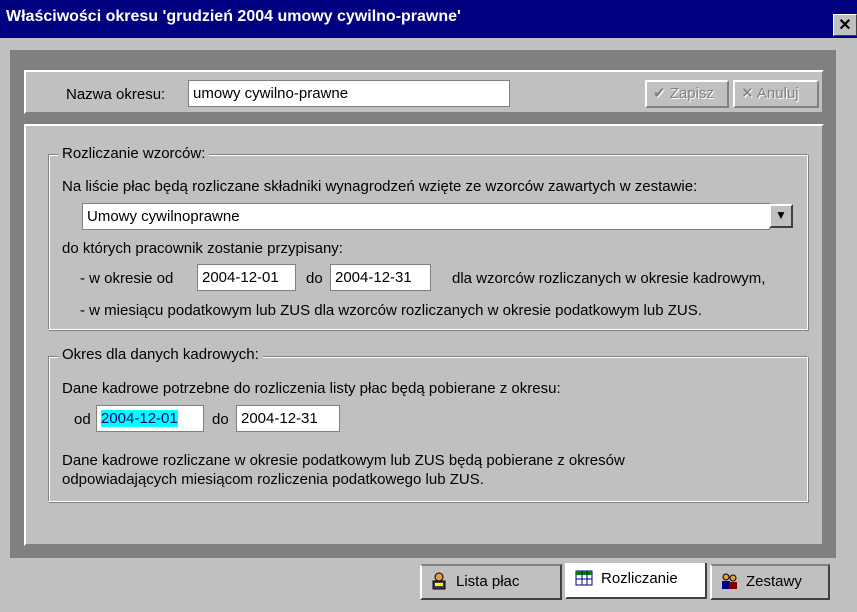 The height and width of the screenshot is (612, 857). What do you see at coordinates (426, 216) in the screenshot?
I see `zestaw-select: Umowy cywilnoprawne` at bounding box center [426, 216].